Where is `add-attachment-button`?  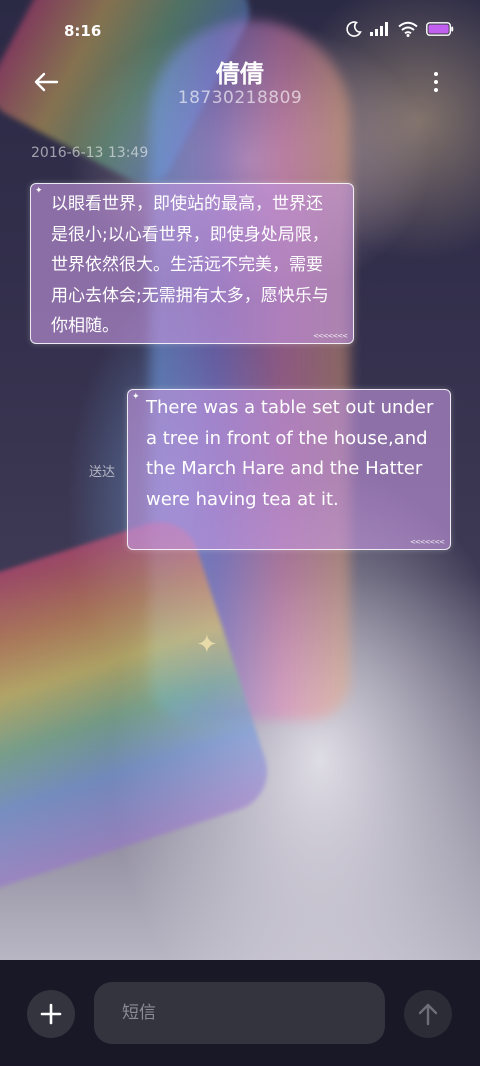 add-attachment-button is located at coordinates (51, 1014).